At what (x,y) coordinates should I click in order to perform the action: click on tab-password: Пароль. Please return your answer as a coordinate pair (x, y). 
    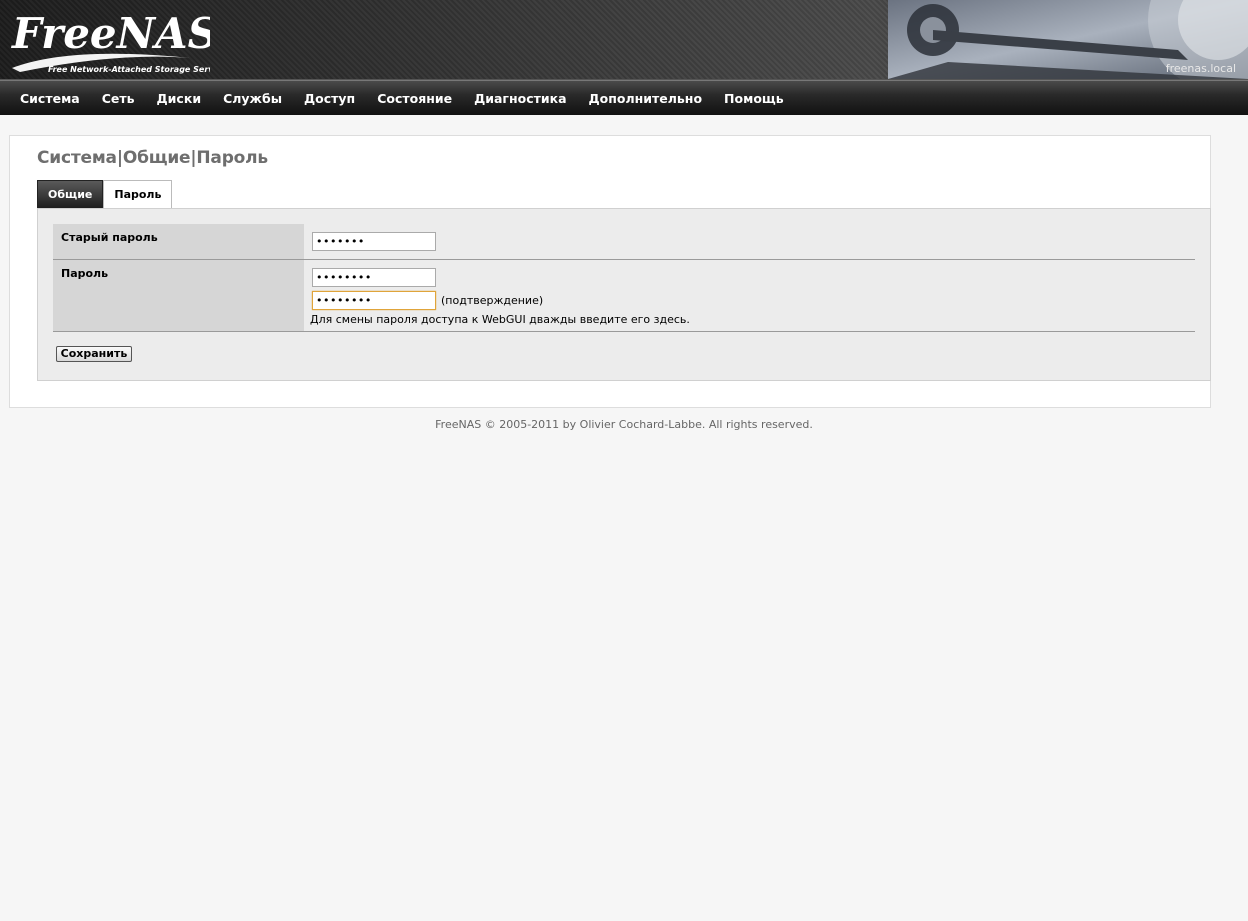
    Looking at the image, I should click on (138, 194).